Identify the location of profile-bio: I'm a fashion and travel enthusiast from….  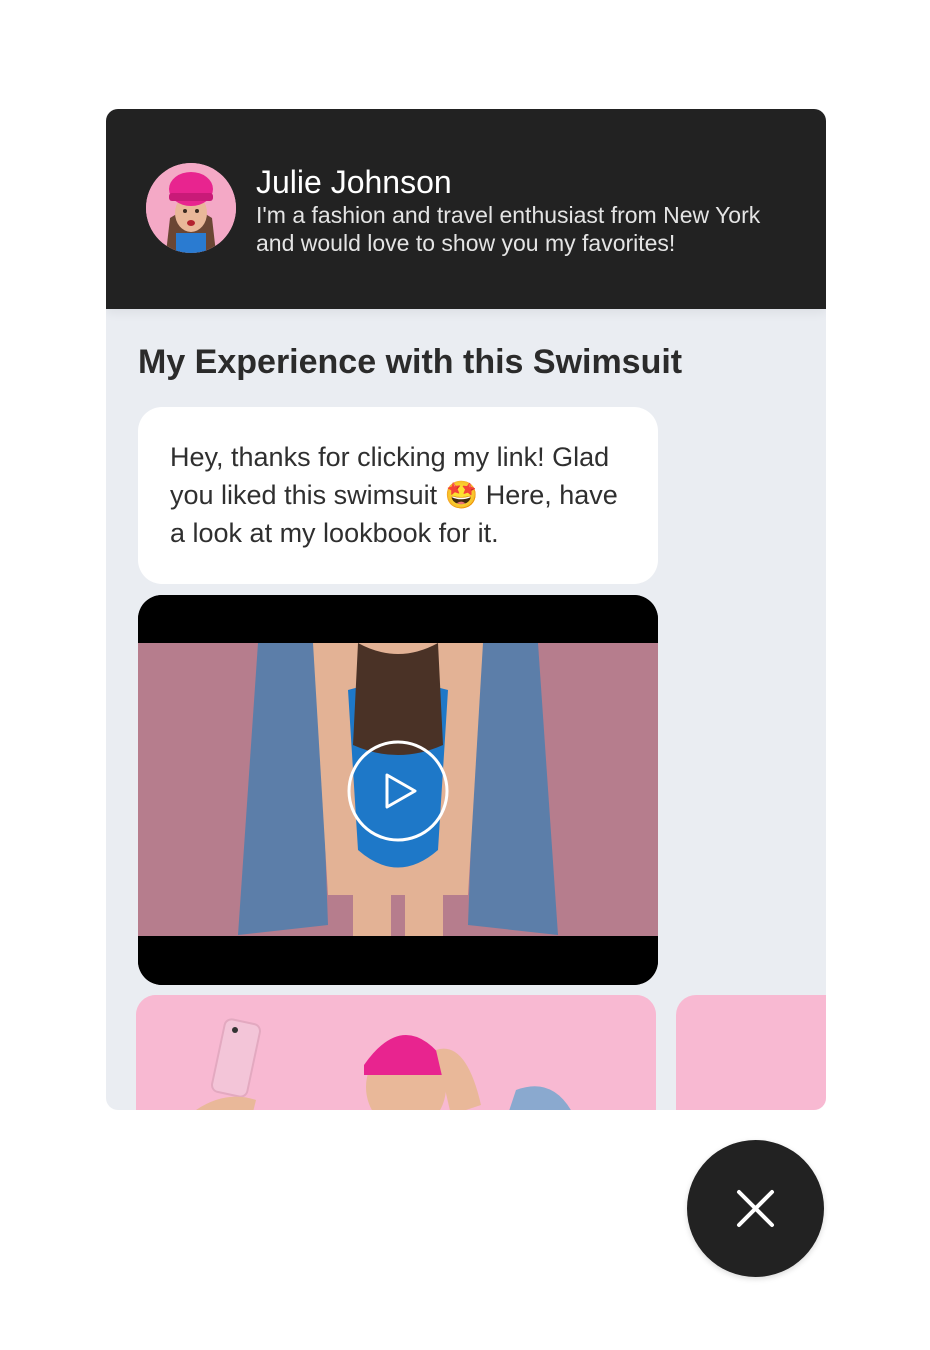
(508, 229).